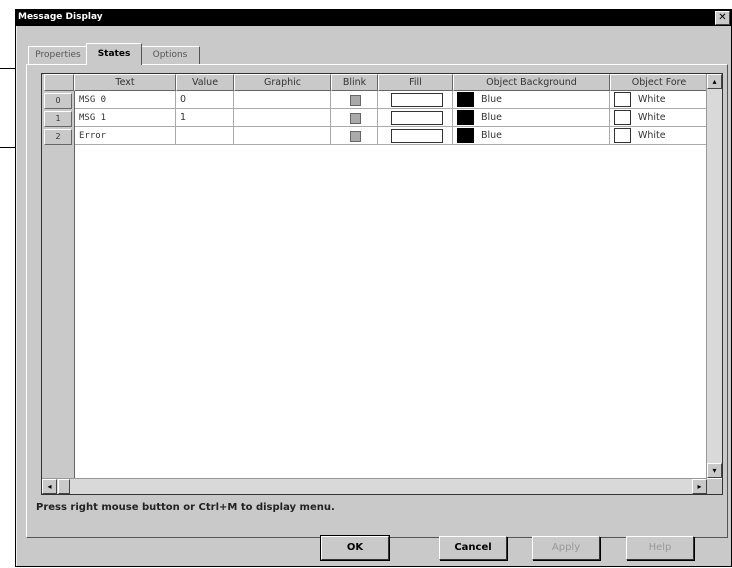 This screenshot has height=568, width=732. What do you see at coordinates (660, 548) in the screenshot?
I see `help-button: Help` at bounding box center [660, 548].